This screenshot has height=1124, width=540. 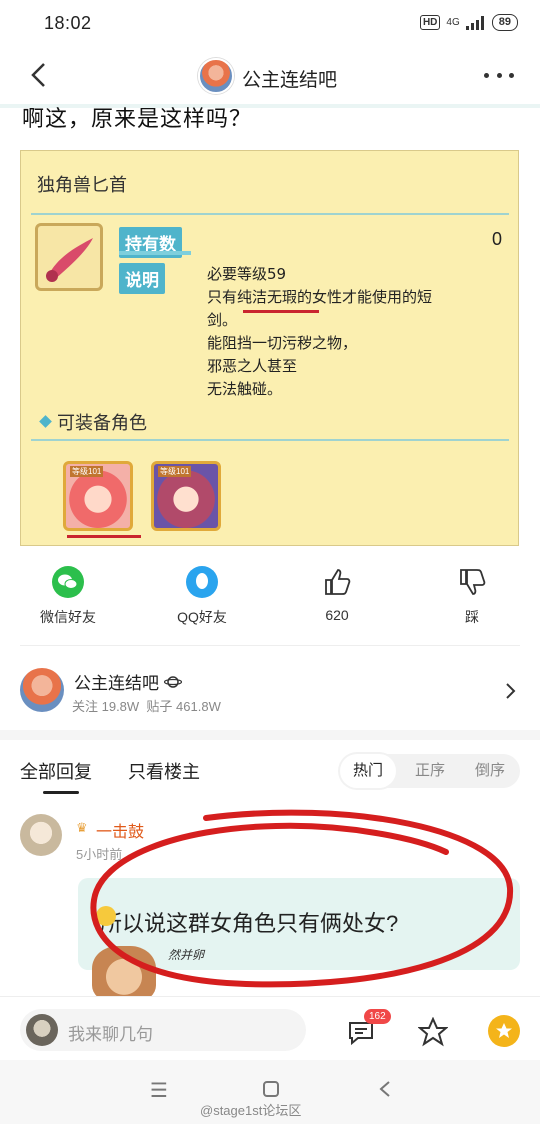 I want to click on like-count: 620, so click(x=337, y=615).